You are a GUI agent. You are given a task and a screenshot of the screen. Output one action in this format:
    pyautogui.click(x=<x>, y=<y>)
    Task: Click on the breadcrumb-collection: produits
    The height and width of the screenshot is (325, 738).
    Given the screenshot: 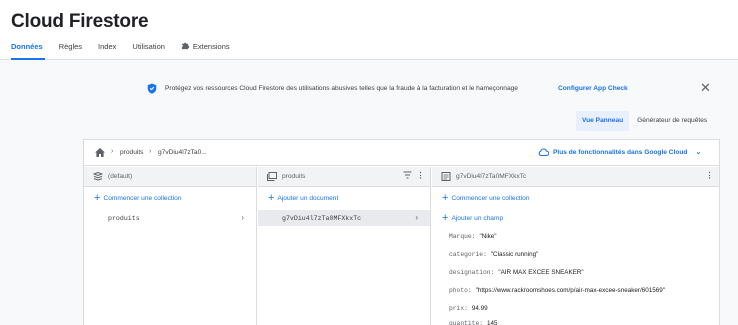 What is the action you would take?
    pyautogui.click(x=131, y=152)
    